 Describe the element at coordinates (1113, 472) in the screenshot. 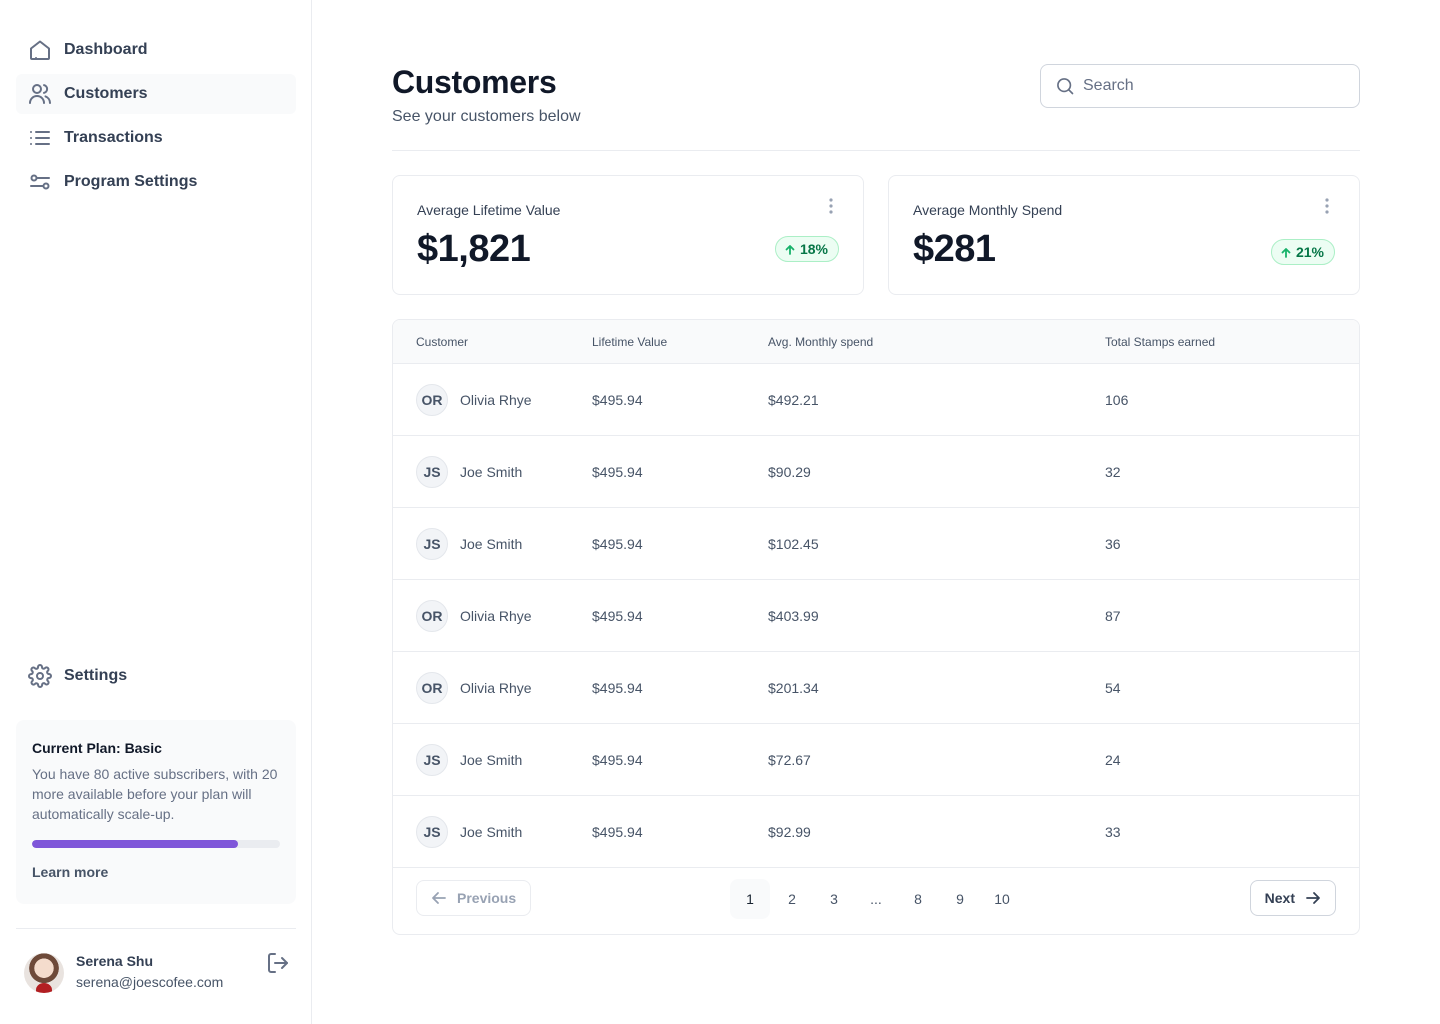

I see `stamps-cell: 32` at that location.